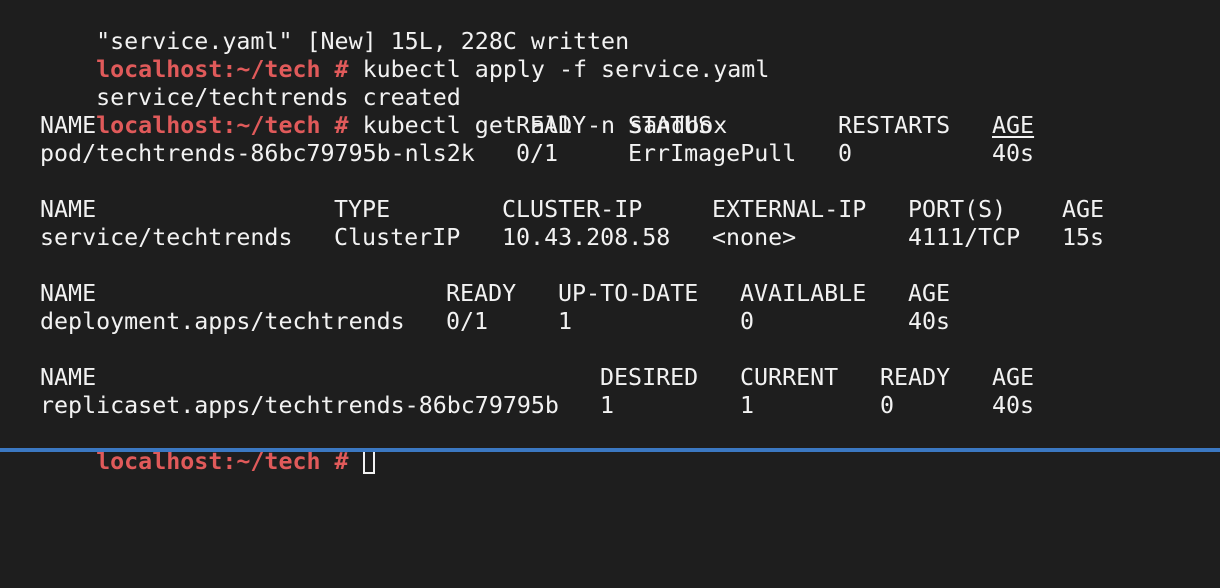  I want to click on column-header: RESTARTS, so click(894, 125).